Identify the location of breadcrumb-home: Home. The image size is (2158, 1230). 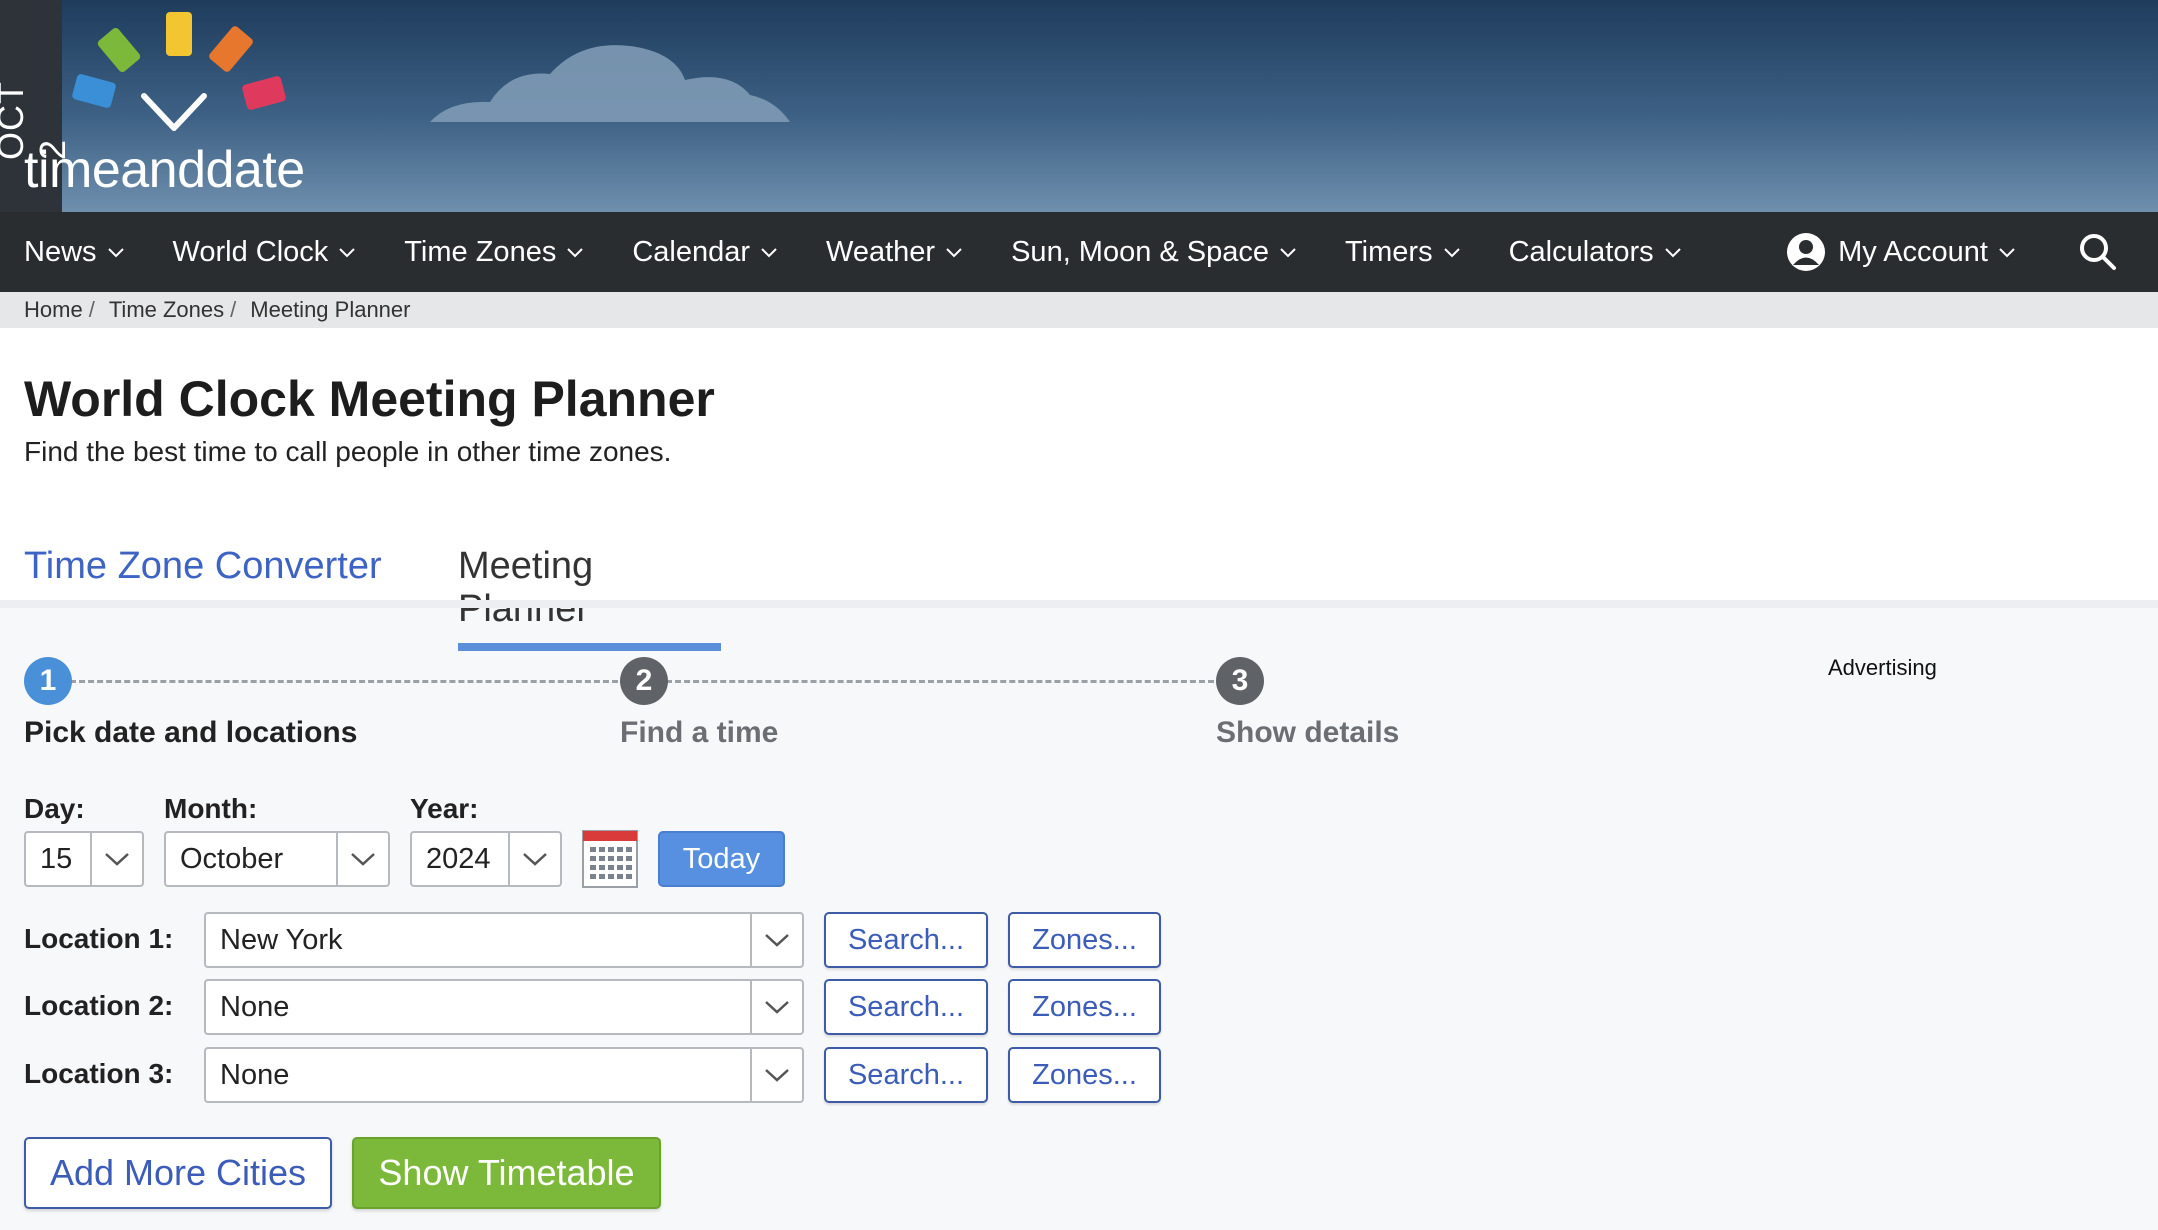
(53, 310).